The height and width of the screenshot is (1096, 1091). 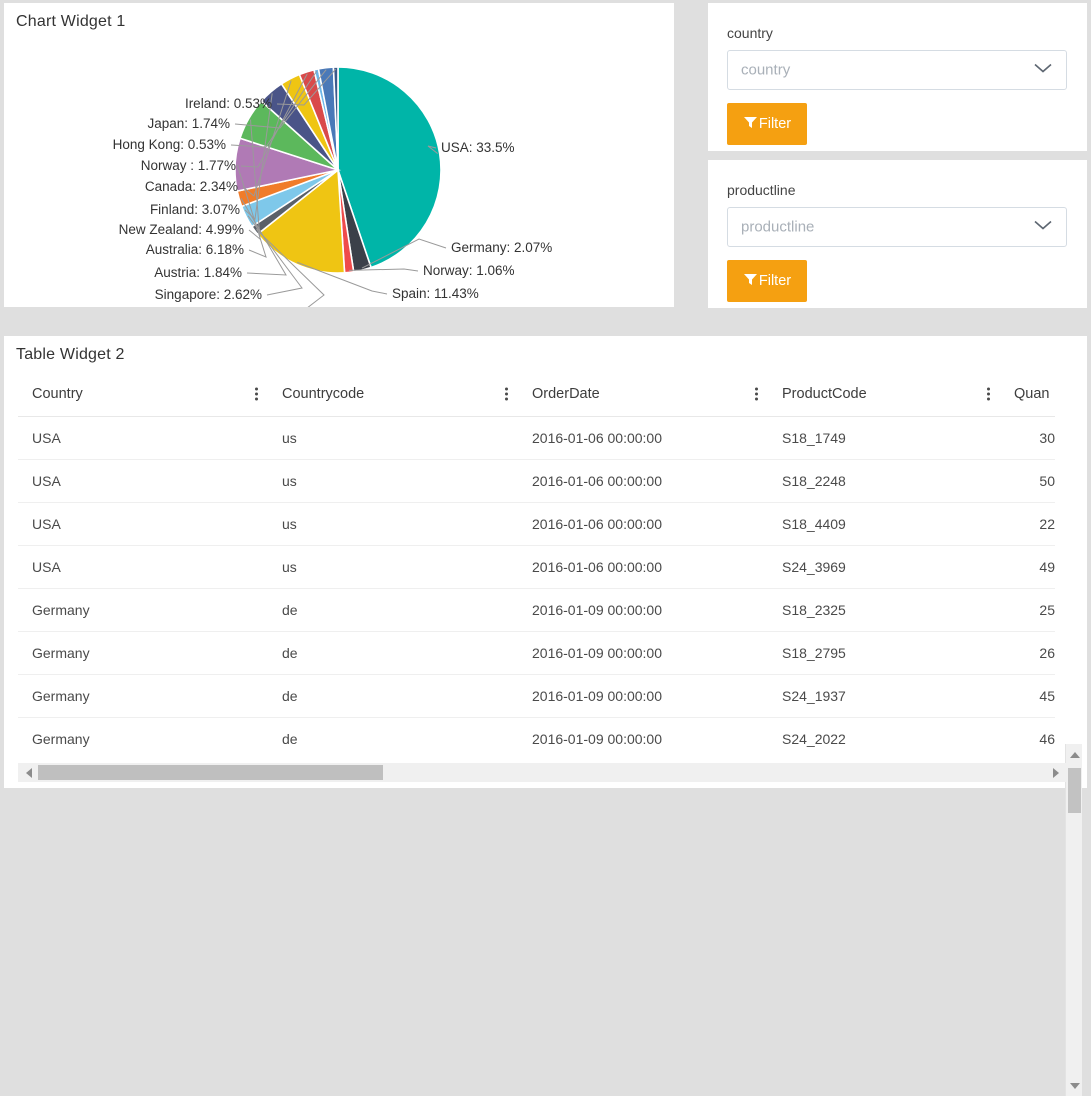 I want to click on vertical-scroll-thumb, so click(x=1074, y=790).